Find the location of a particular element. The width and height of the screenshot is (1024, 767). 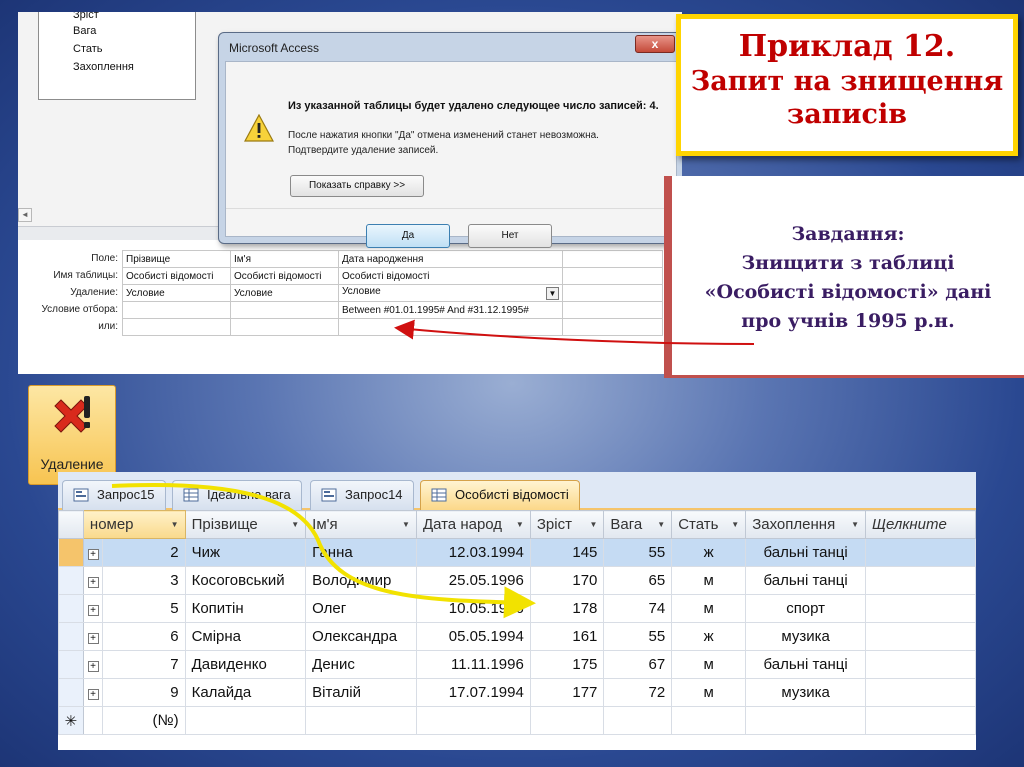

table-cell: 6 is located at coordinates (144, 636).